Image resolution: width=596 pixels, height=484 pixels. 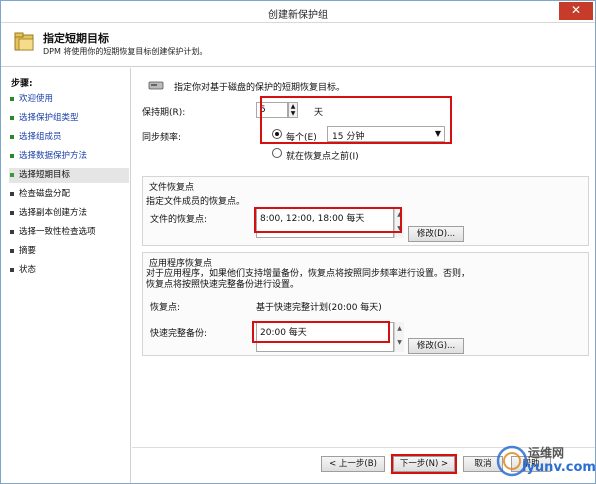 I want to click on highlight-next-button, so click(x=424, y=464).